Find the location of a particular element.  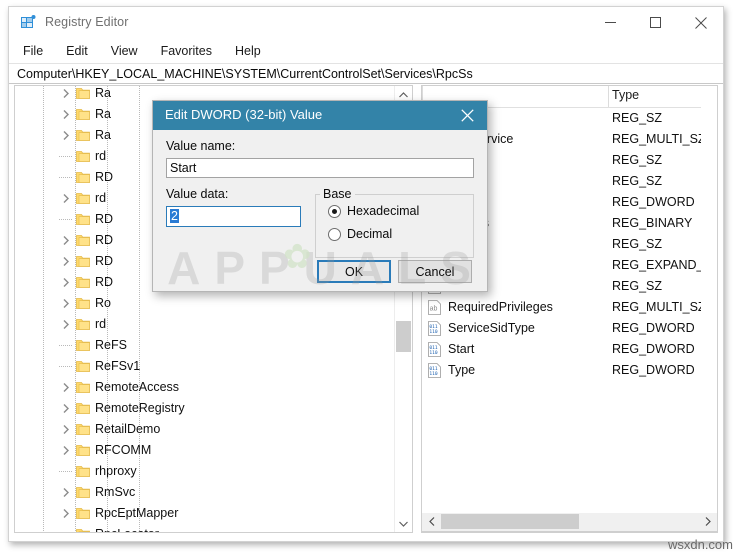

value-type: REG_MULTI_SZ is located at coordinates (659, 139).